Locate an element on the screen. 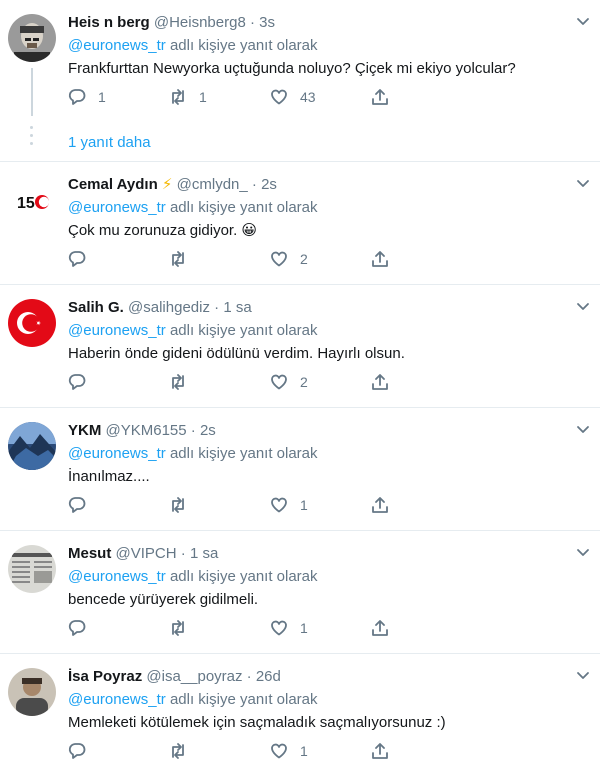  display-name: Salih G. is located at coordinates (96, 307).